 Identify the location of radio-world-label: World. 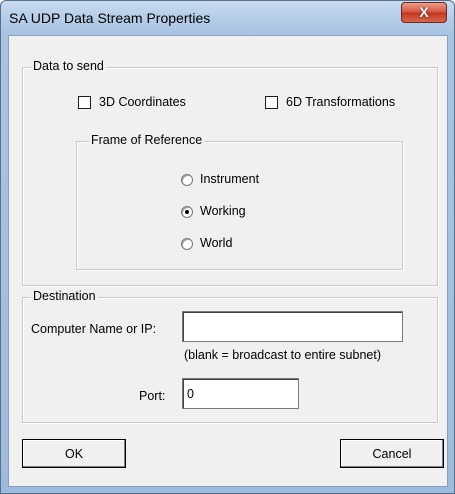
(216, 243).